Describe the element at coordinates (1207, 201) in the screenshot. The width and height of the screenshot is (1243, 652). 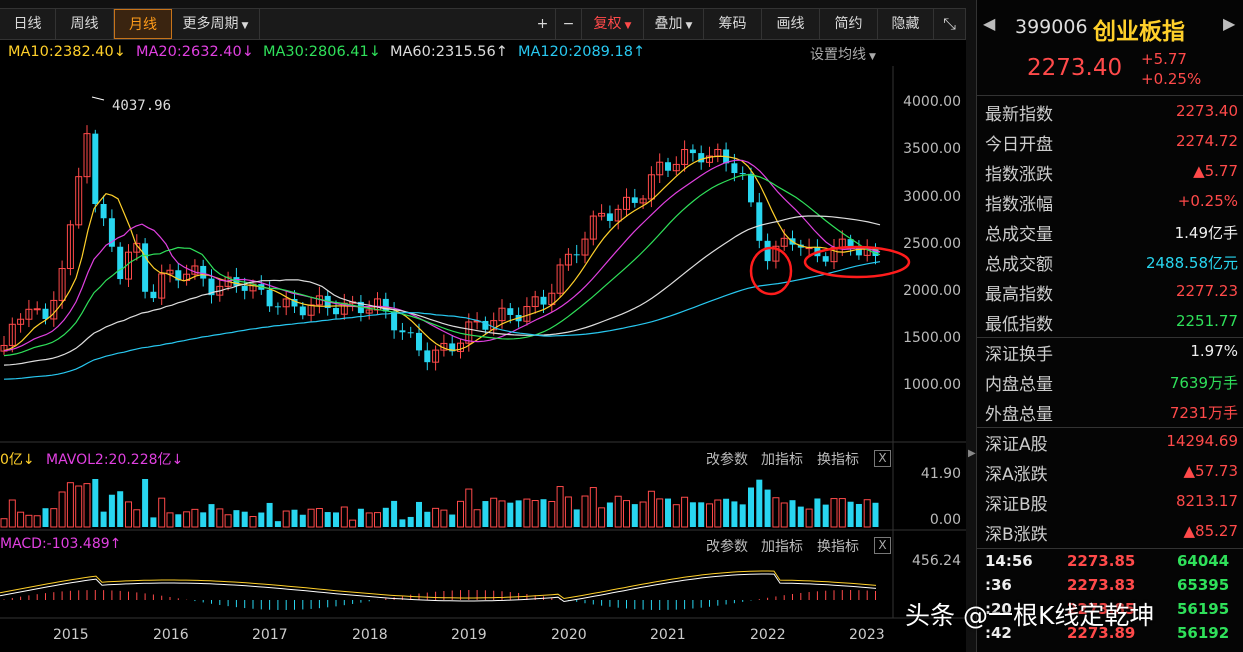
I see `quote-row-value: +0.25%` at that location.